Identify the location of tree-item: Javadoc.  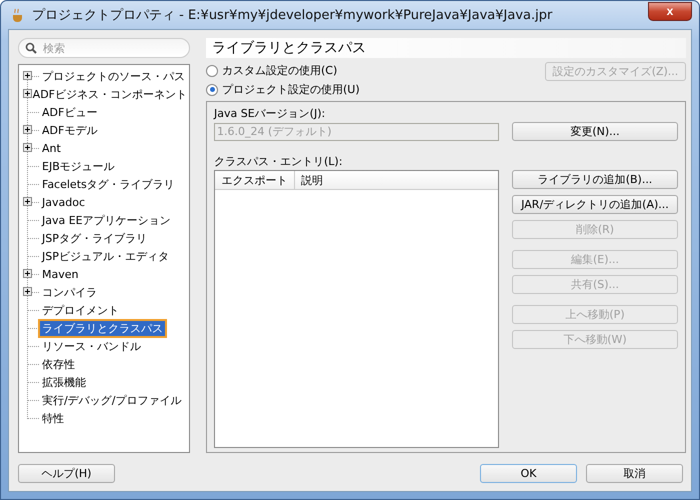
(63, 202).